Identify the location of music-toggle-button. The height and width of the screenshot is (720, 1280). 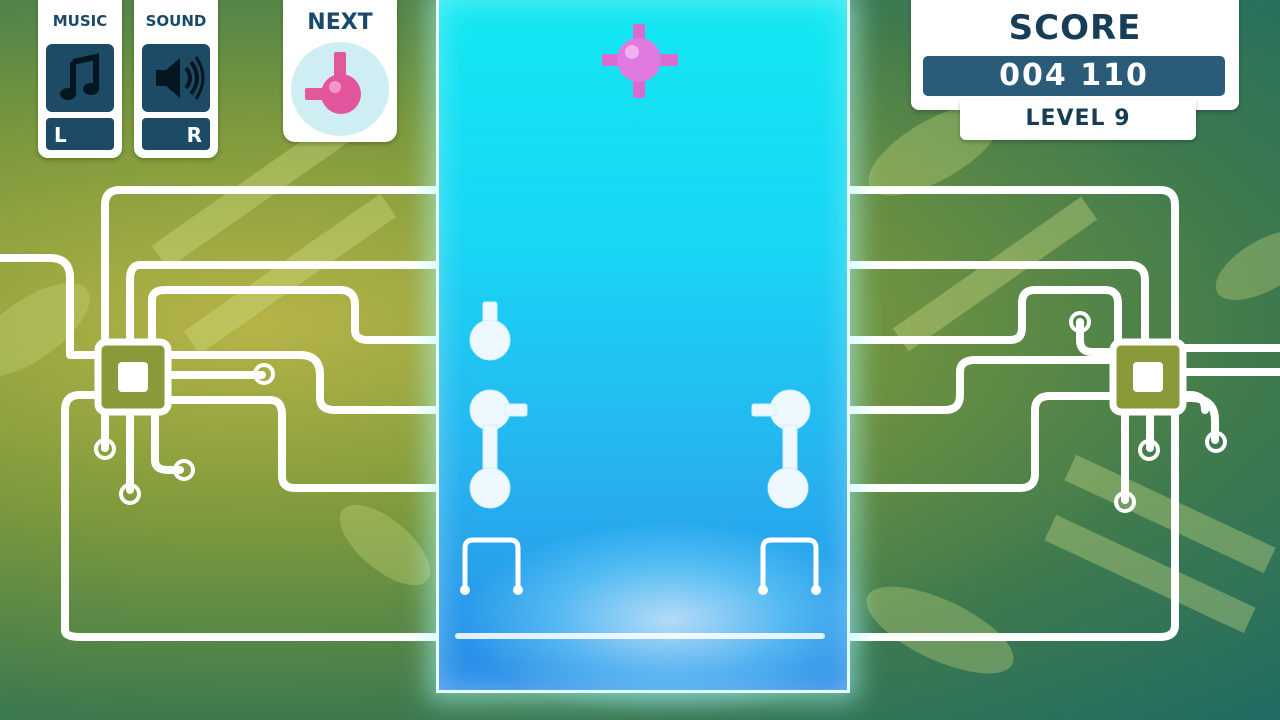
(80, 78).